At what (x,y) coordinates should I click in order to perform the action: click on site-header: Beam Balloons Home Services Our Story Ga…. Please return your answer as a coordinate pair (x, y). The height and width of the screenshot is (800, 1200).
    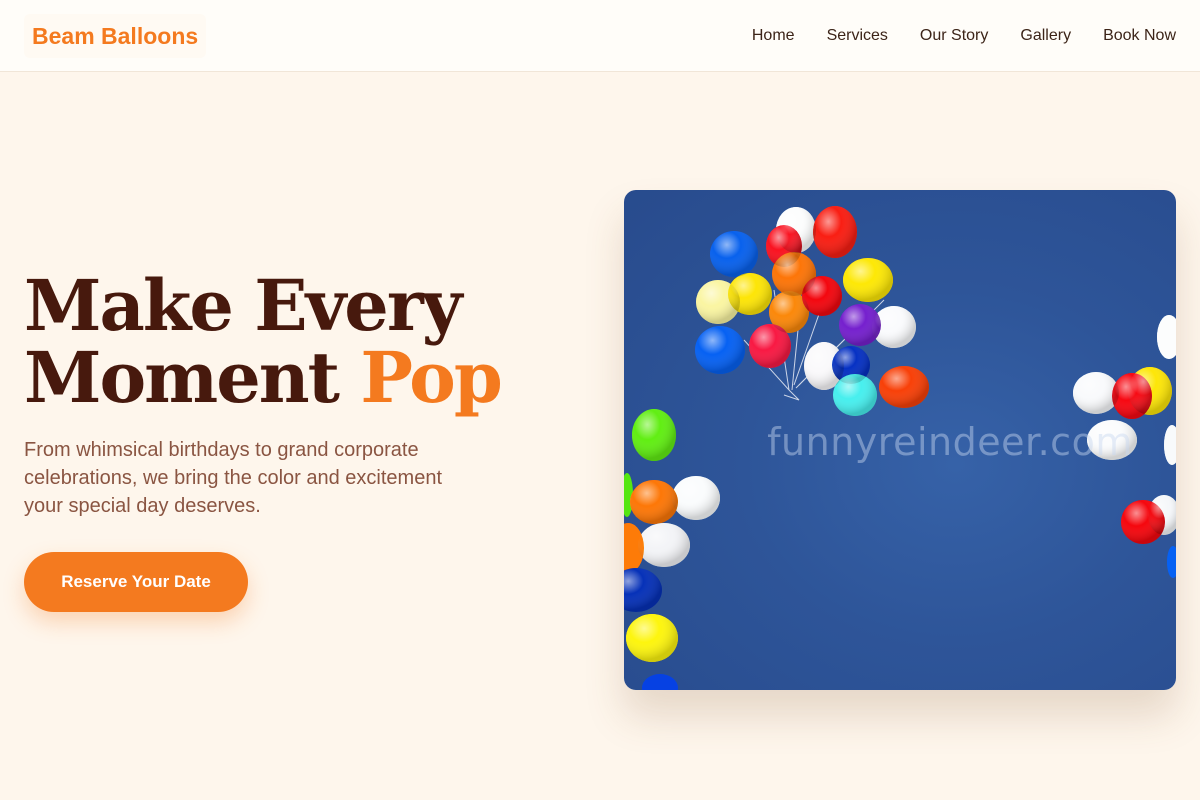
    Looking at the image, I should click on (600, 36).